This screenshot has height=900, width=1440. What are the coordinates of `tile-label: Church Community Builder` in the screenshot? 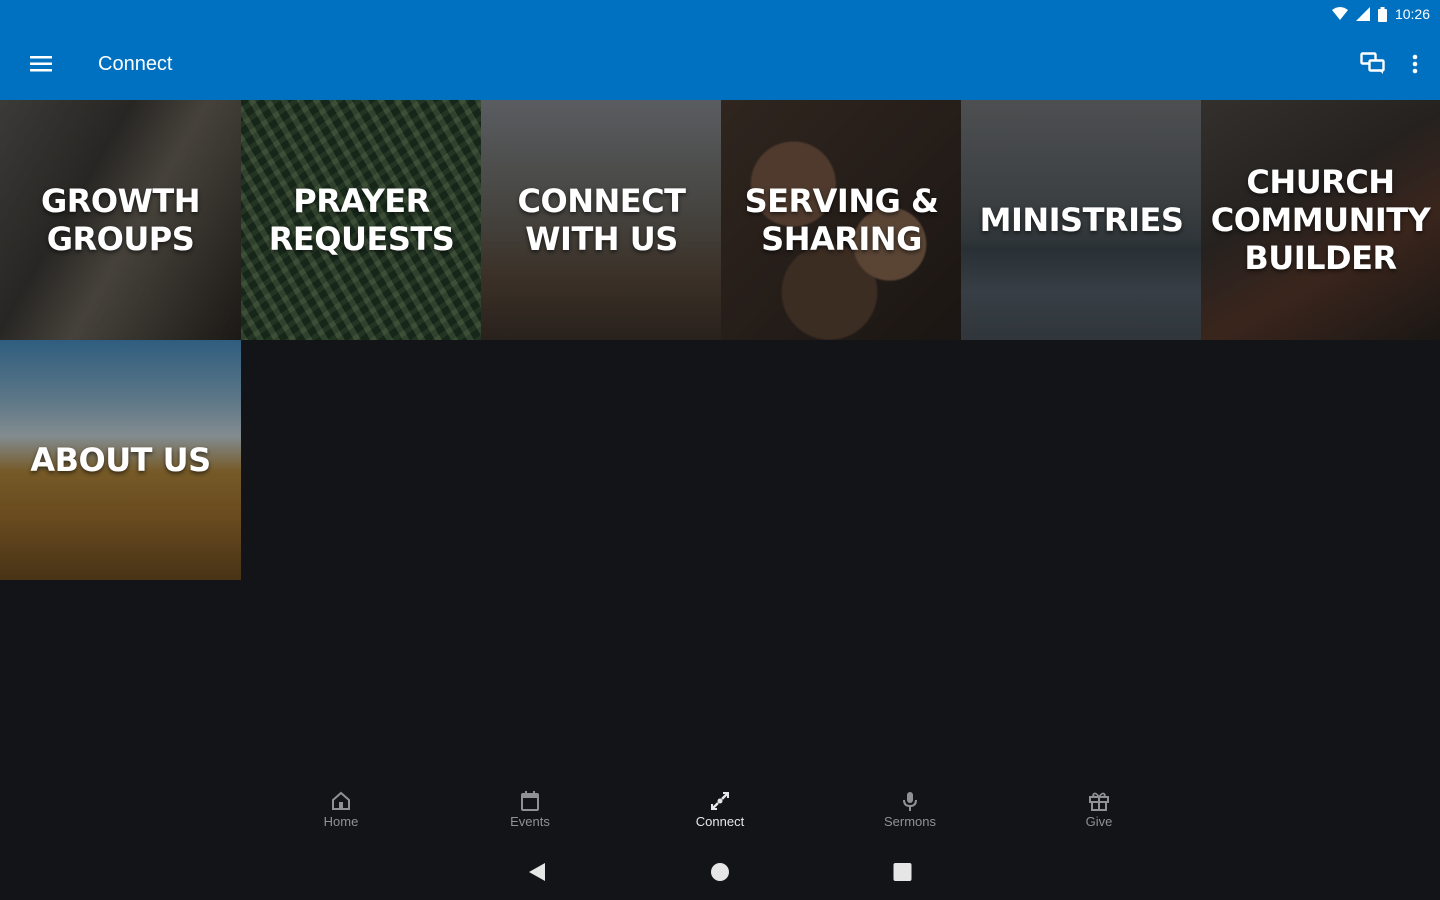 It's located at (1320, 220).